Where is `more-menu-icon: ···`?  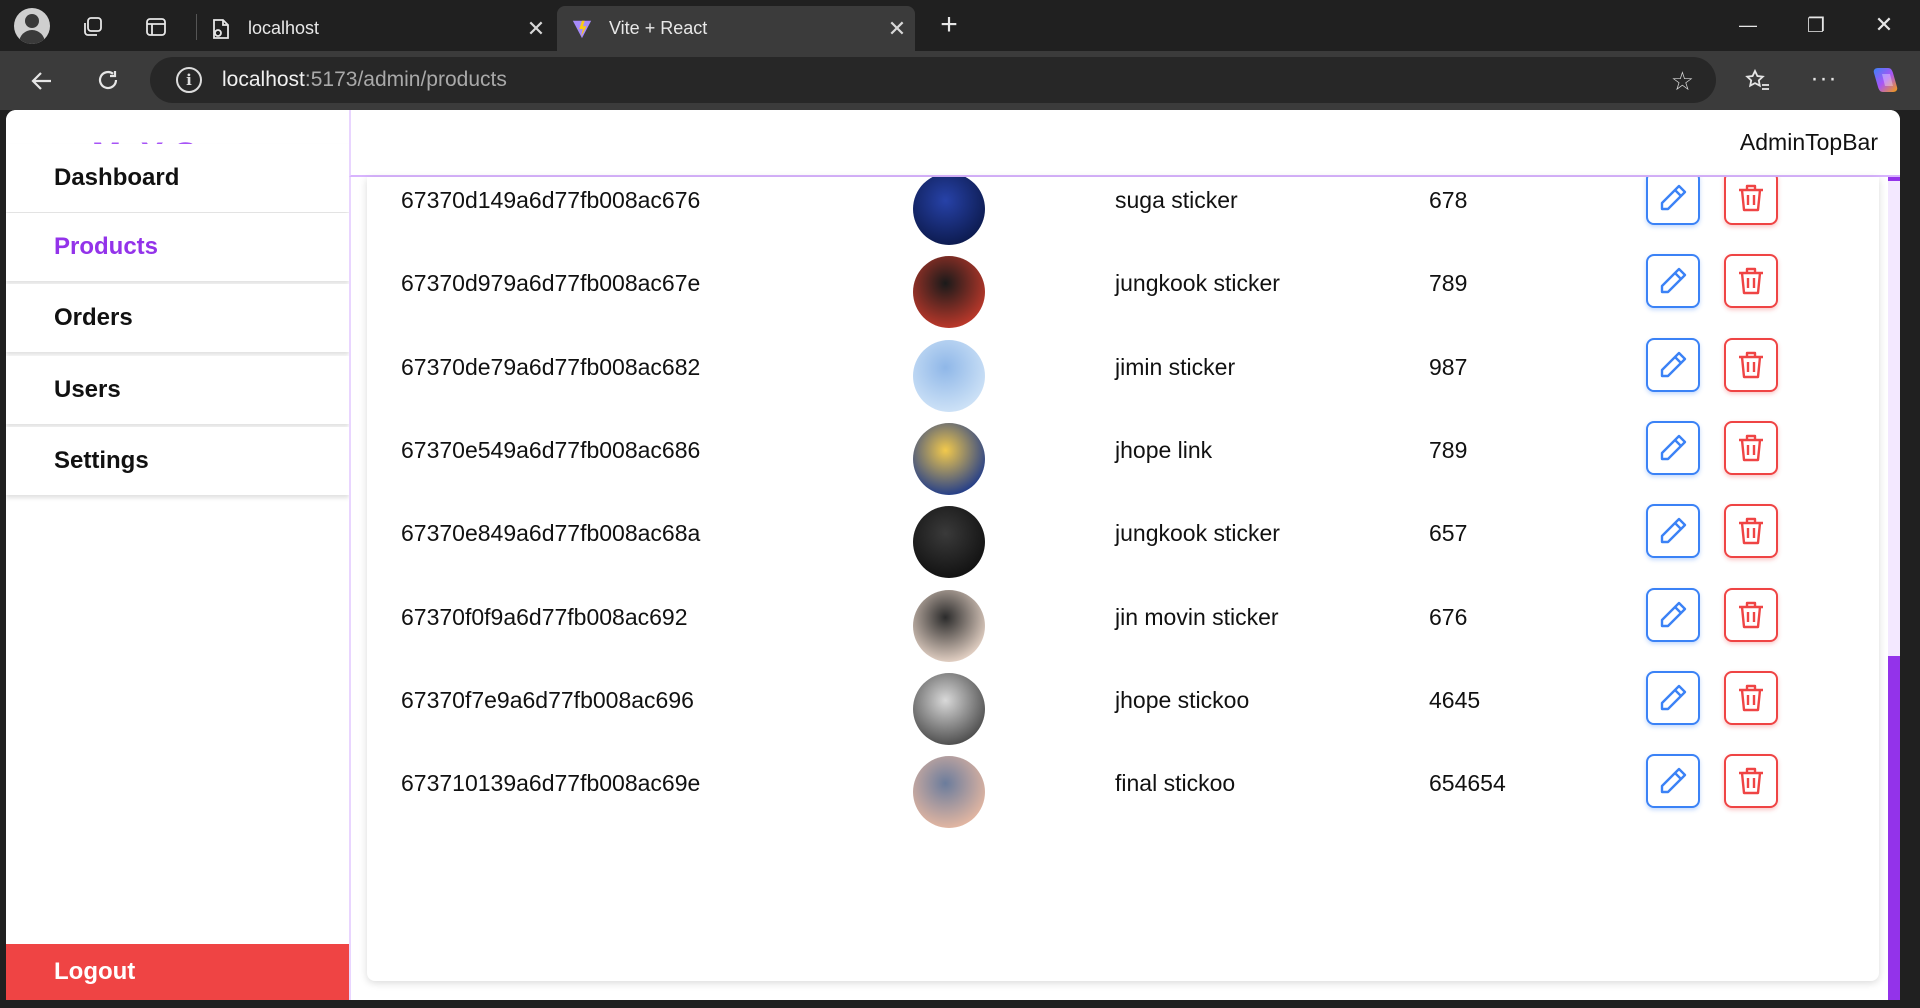 more-menu-icon: ··· is located at coordinates (1824, 79).